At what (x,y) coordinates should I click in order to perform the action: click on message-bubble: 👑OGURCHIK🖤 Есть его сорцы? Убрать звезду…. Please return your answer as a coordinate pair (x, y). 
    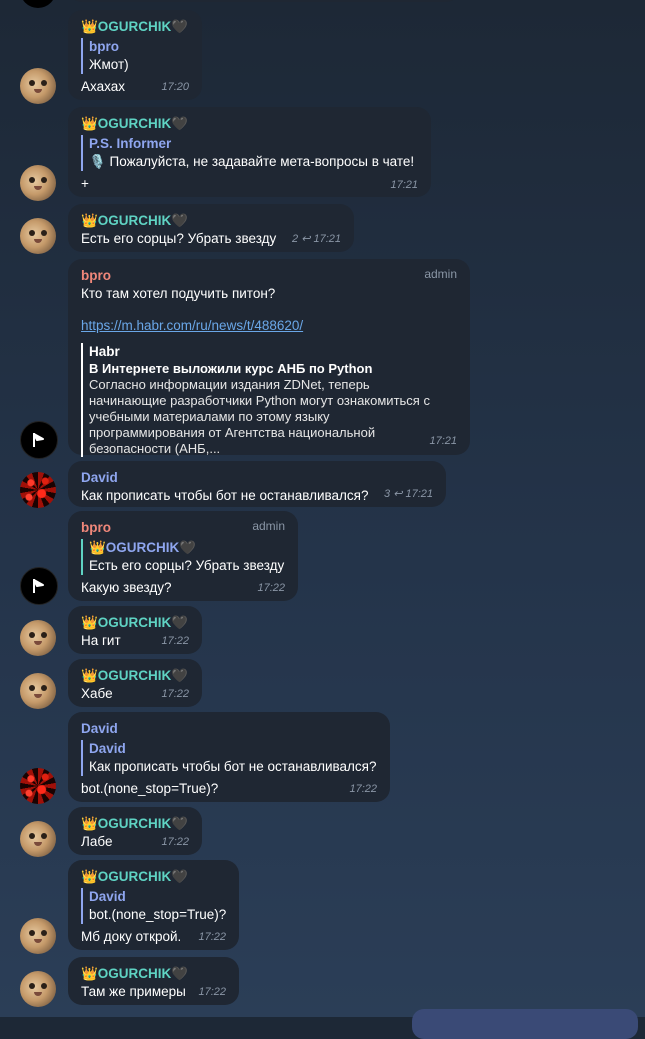
    Looking at the image, I should click on (211, 228).